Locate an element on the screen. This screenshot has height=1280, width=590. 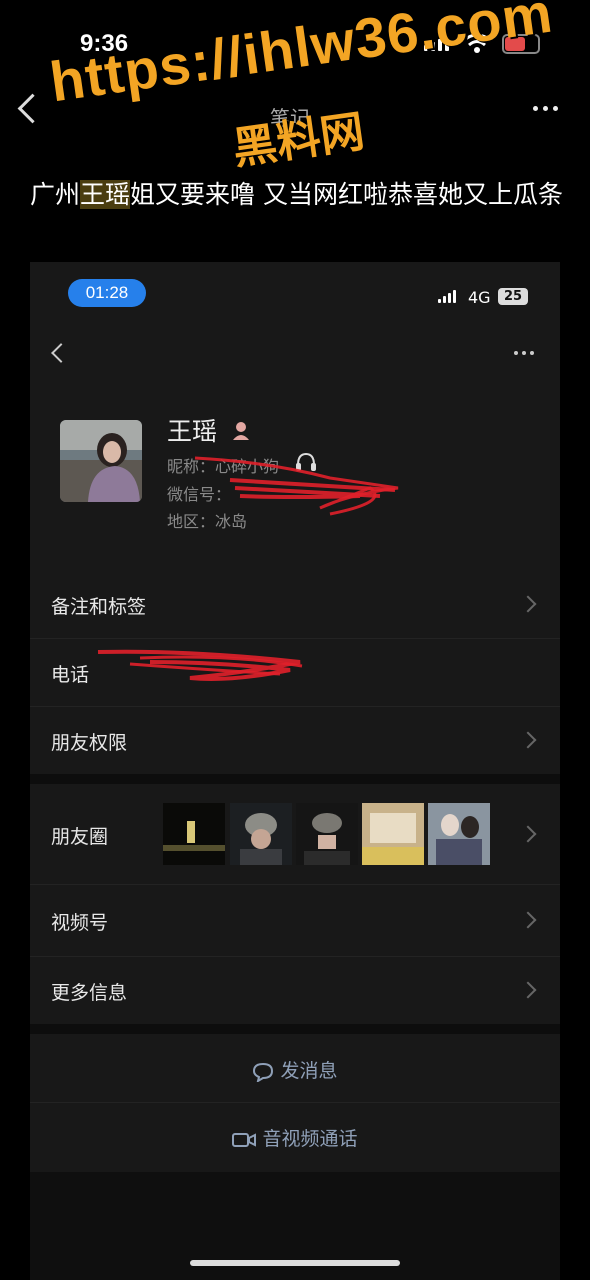
moments-label: 朋友圈 is located at coordinates (80, 837).